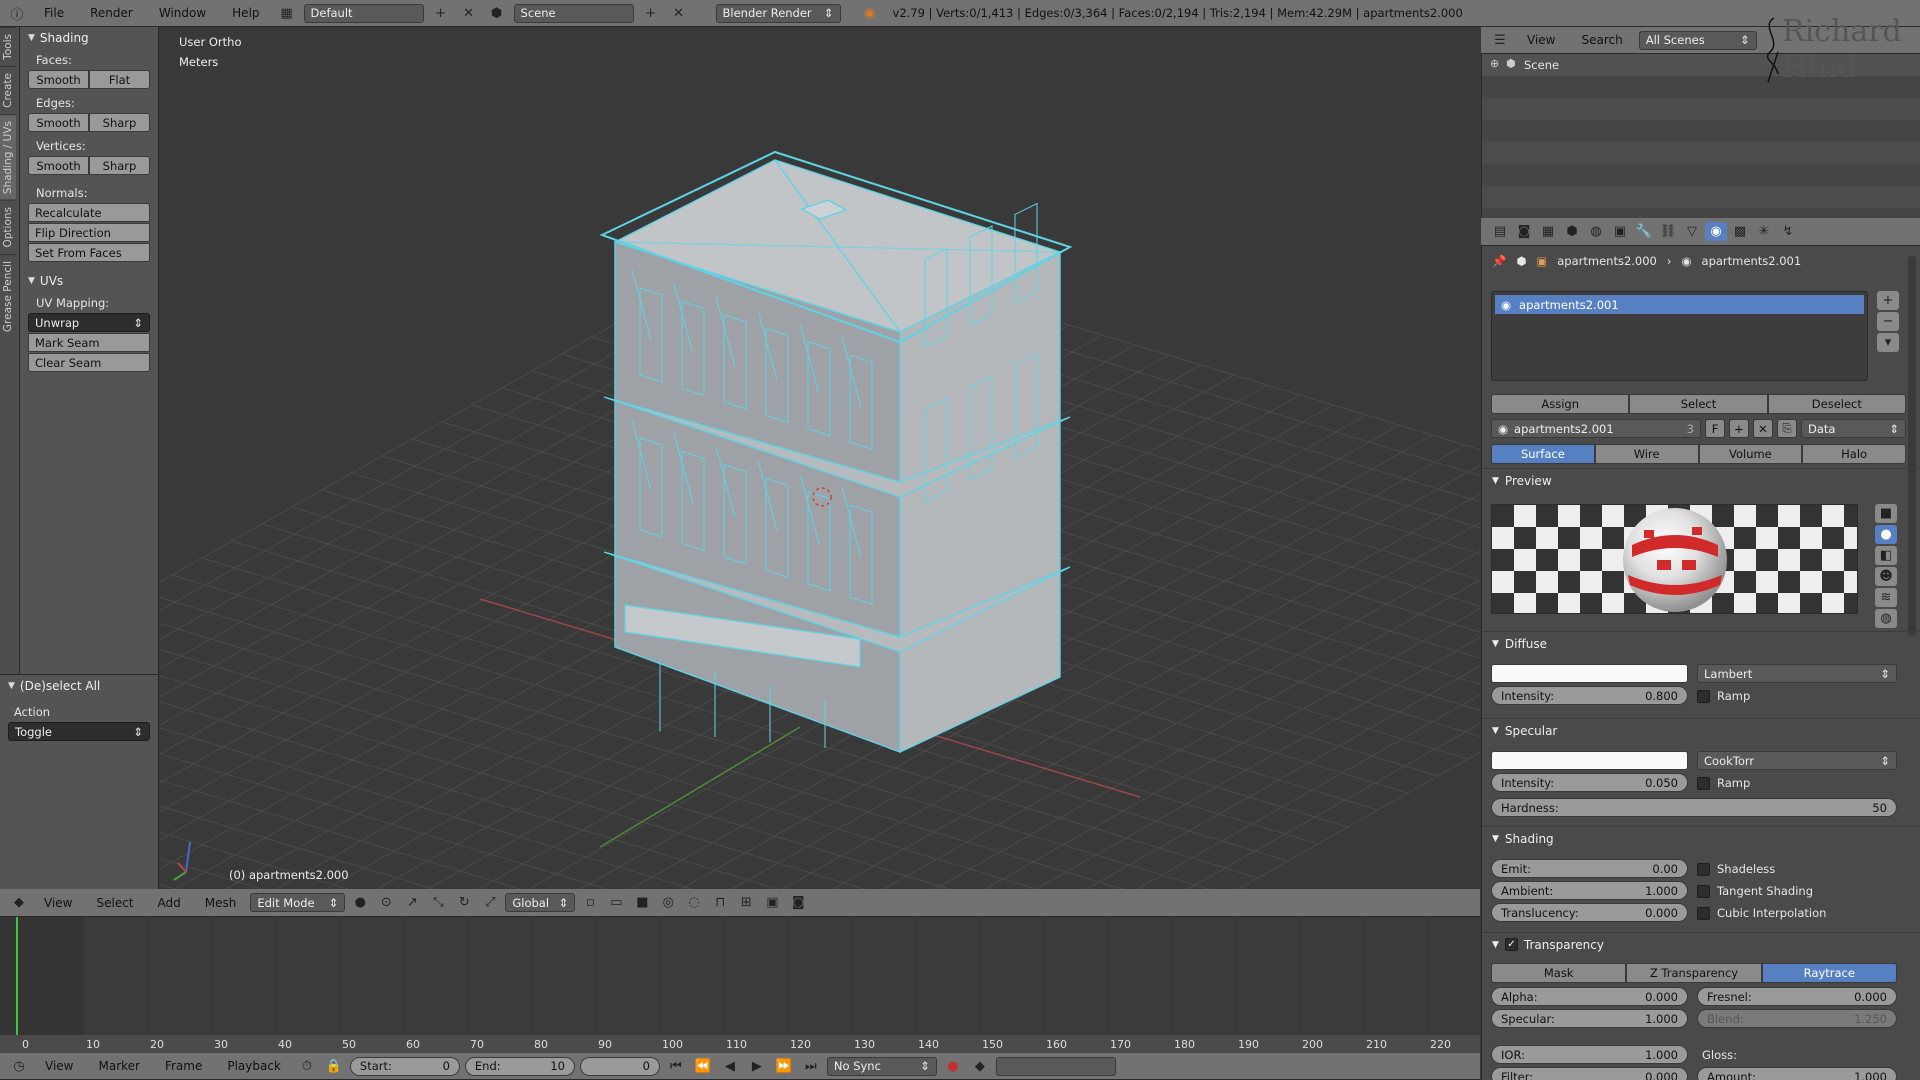 Image resolution: width=1920 pixels, height=1080 pixels. I want to click on outliner-menu-search: Search, so click(1601, 40).